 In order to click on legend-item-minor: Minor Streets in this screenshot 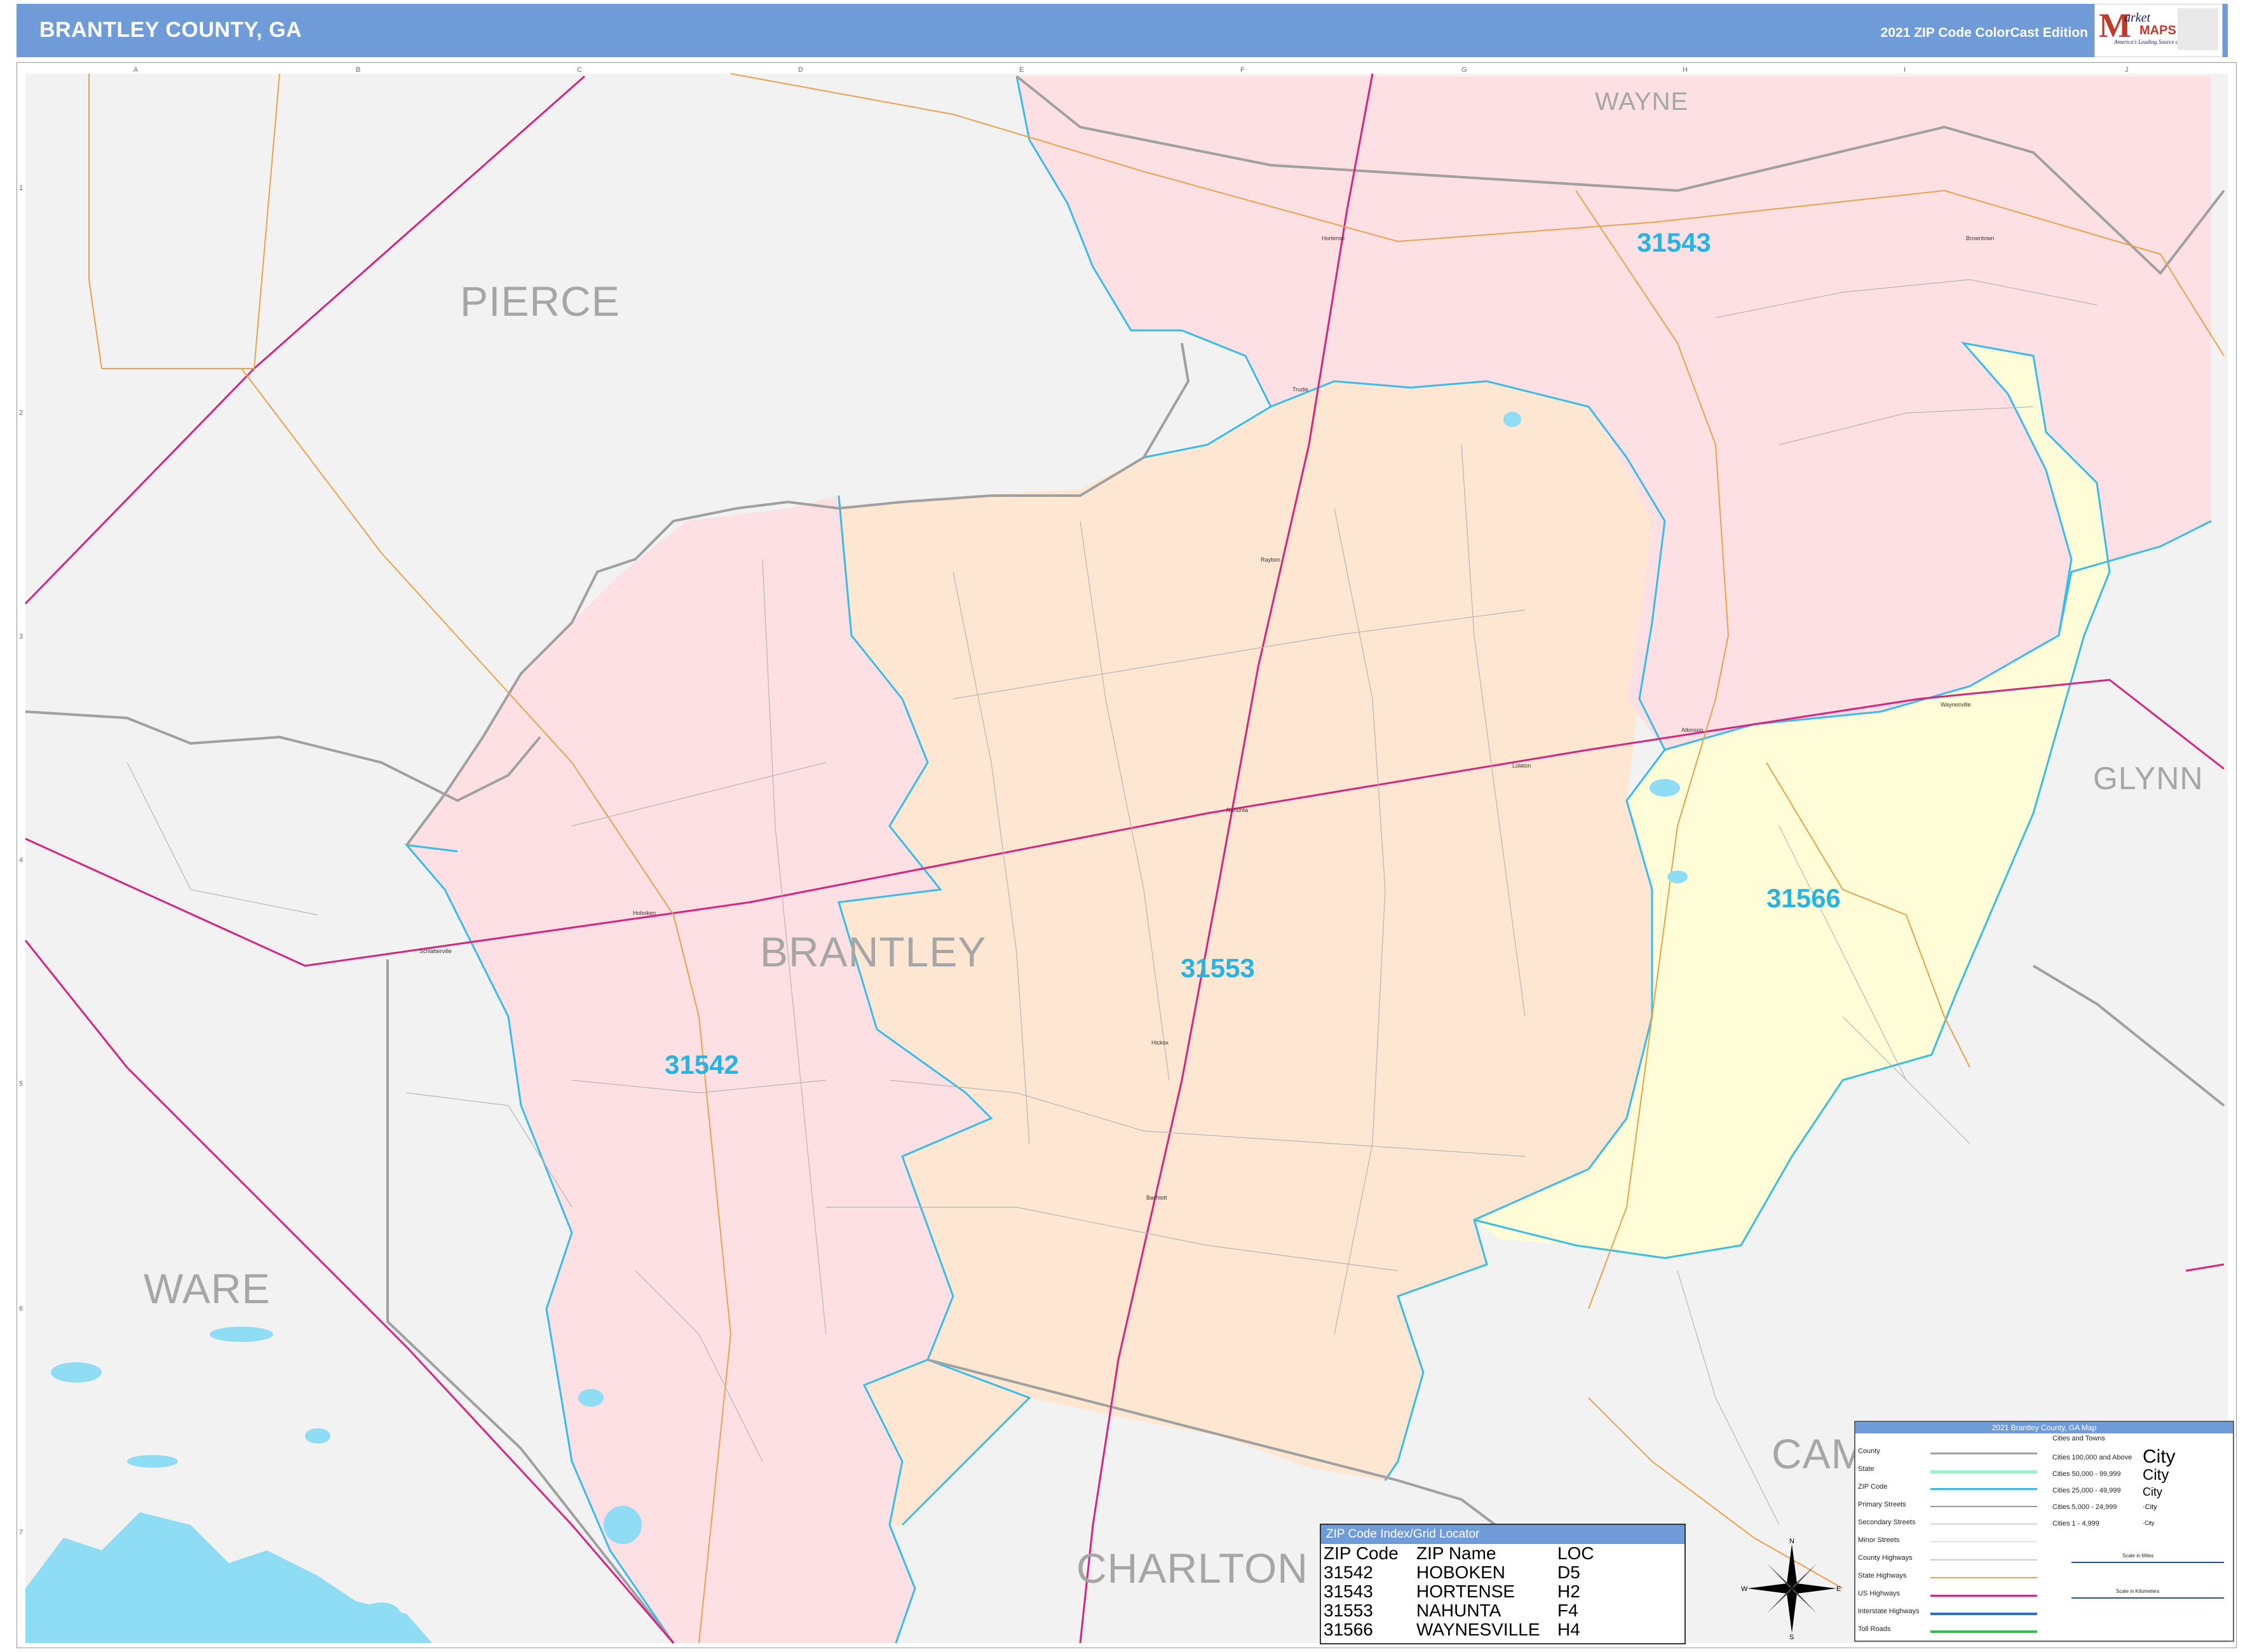, I will do `click(1879, 1540)`.